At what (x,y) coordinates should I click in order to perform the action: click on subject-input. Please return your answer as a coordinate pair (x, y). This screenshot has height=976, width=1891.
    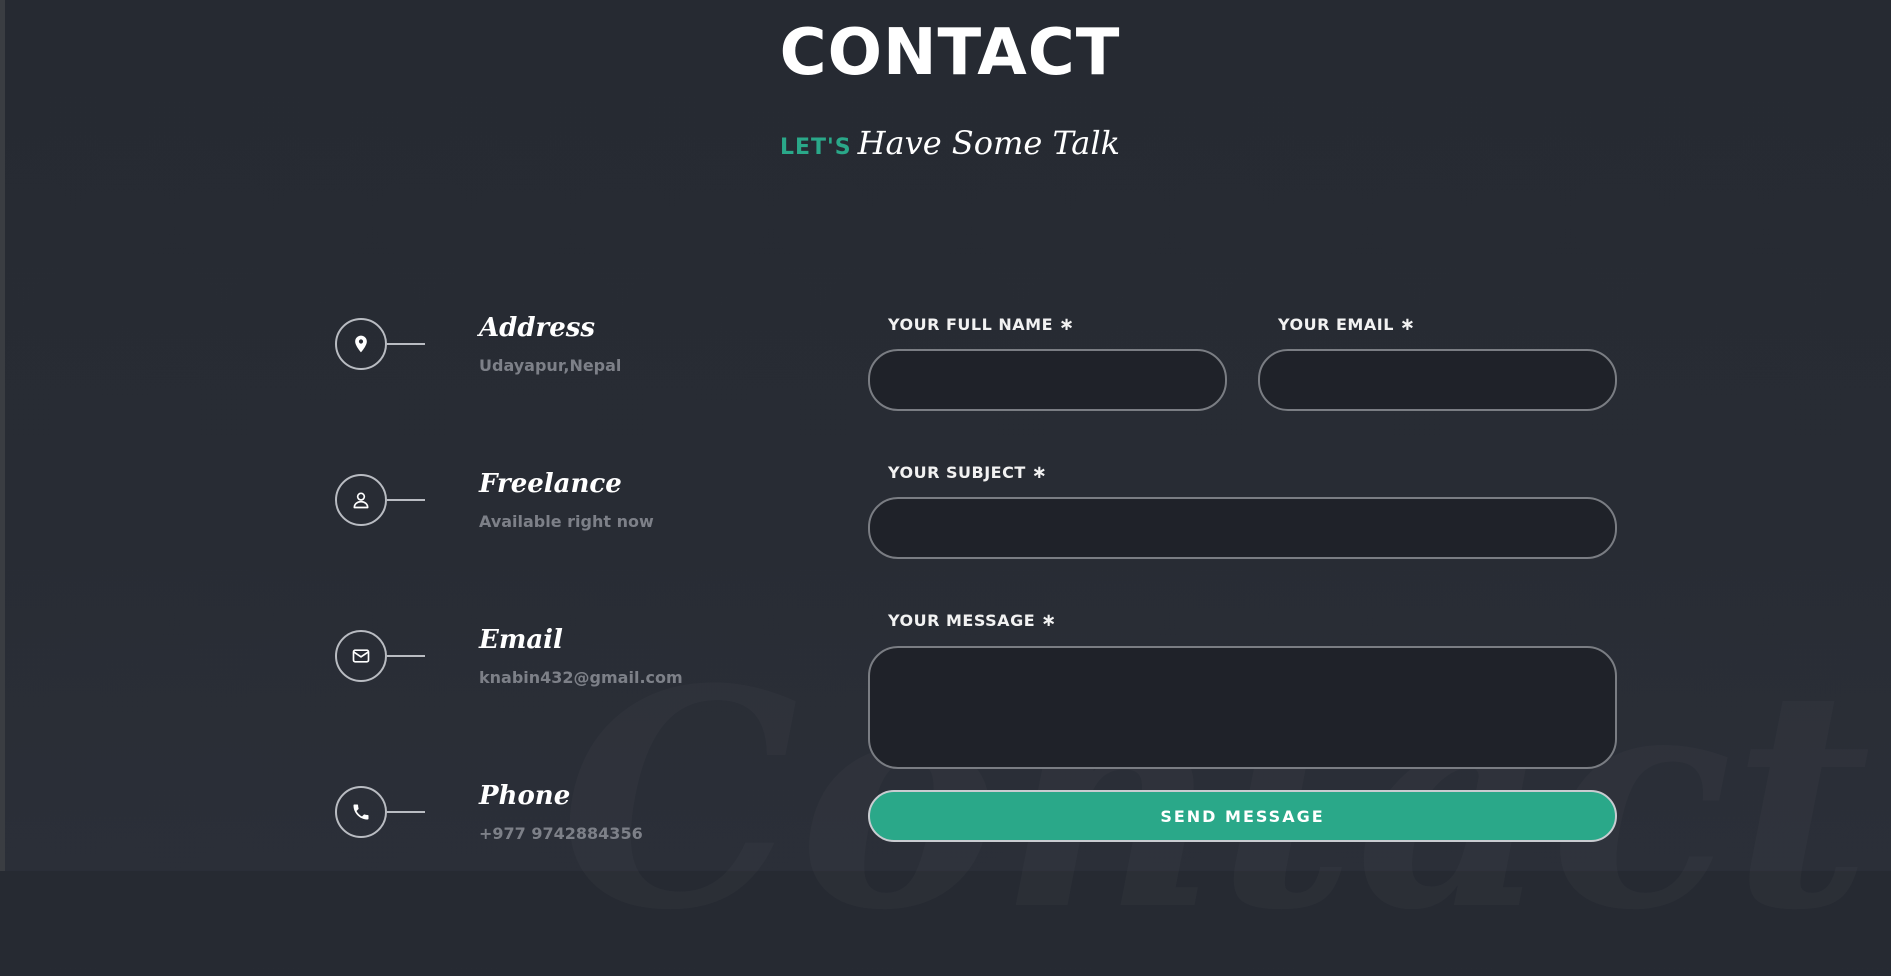
    Looking at the image, I should click on (1242, 528).